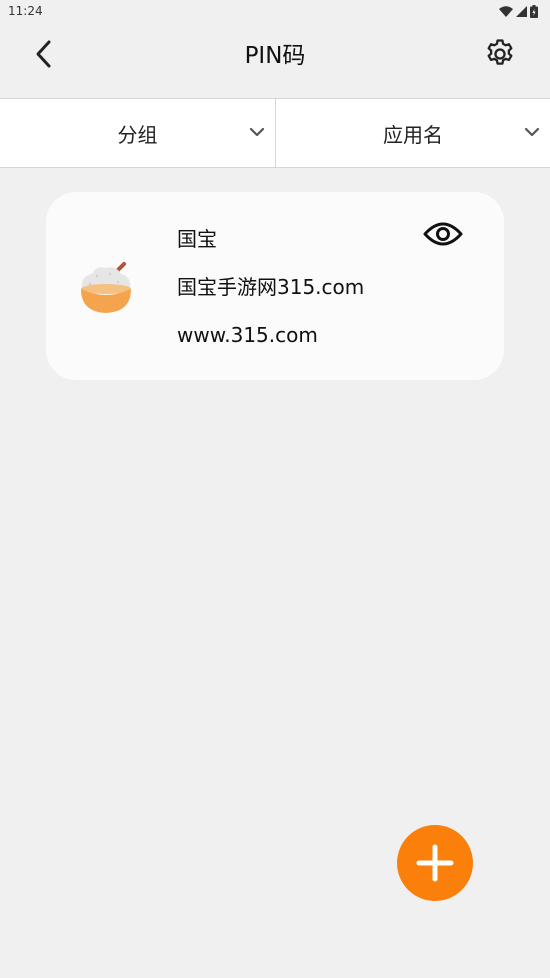  Describe the element at coordinates (271, 287) in the screenshot. I see `entry-title: 国宝手游网315.com` at that location.